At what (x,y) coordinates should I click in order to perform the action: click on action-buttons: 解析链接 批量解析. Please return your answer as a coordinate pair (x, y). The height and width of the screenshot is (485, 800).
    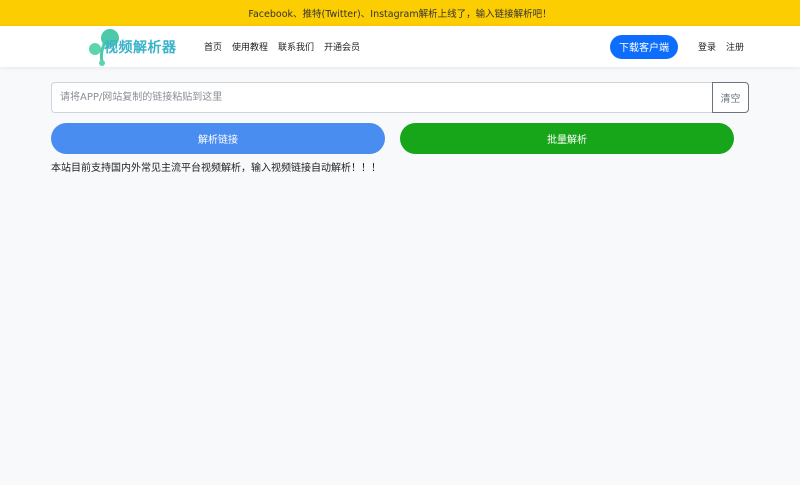
    Looking at the image, I should click on (392, 138).